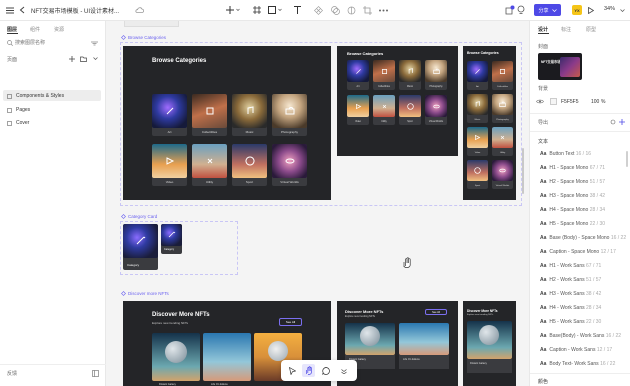  I want to click on text-style-item: Aa H2 - Space Mono 51 / 57, so click(572, 182).